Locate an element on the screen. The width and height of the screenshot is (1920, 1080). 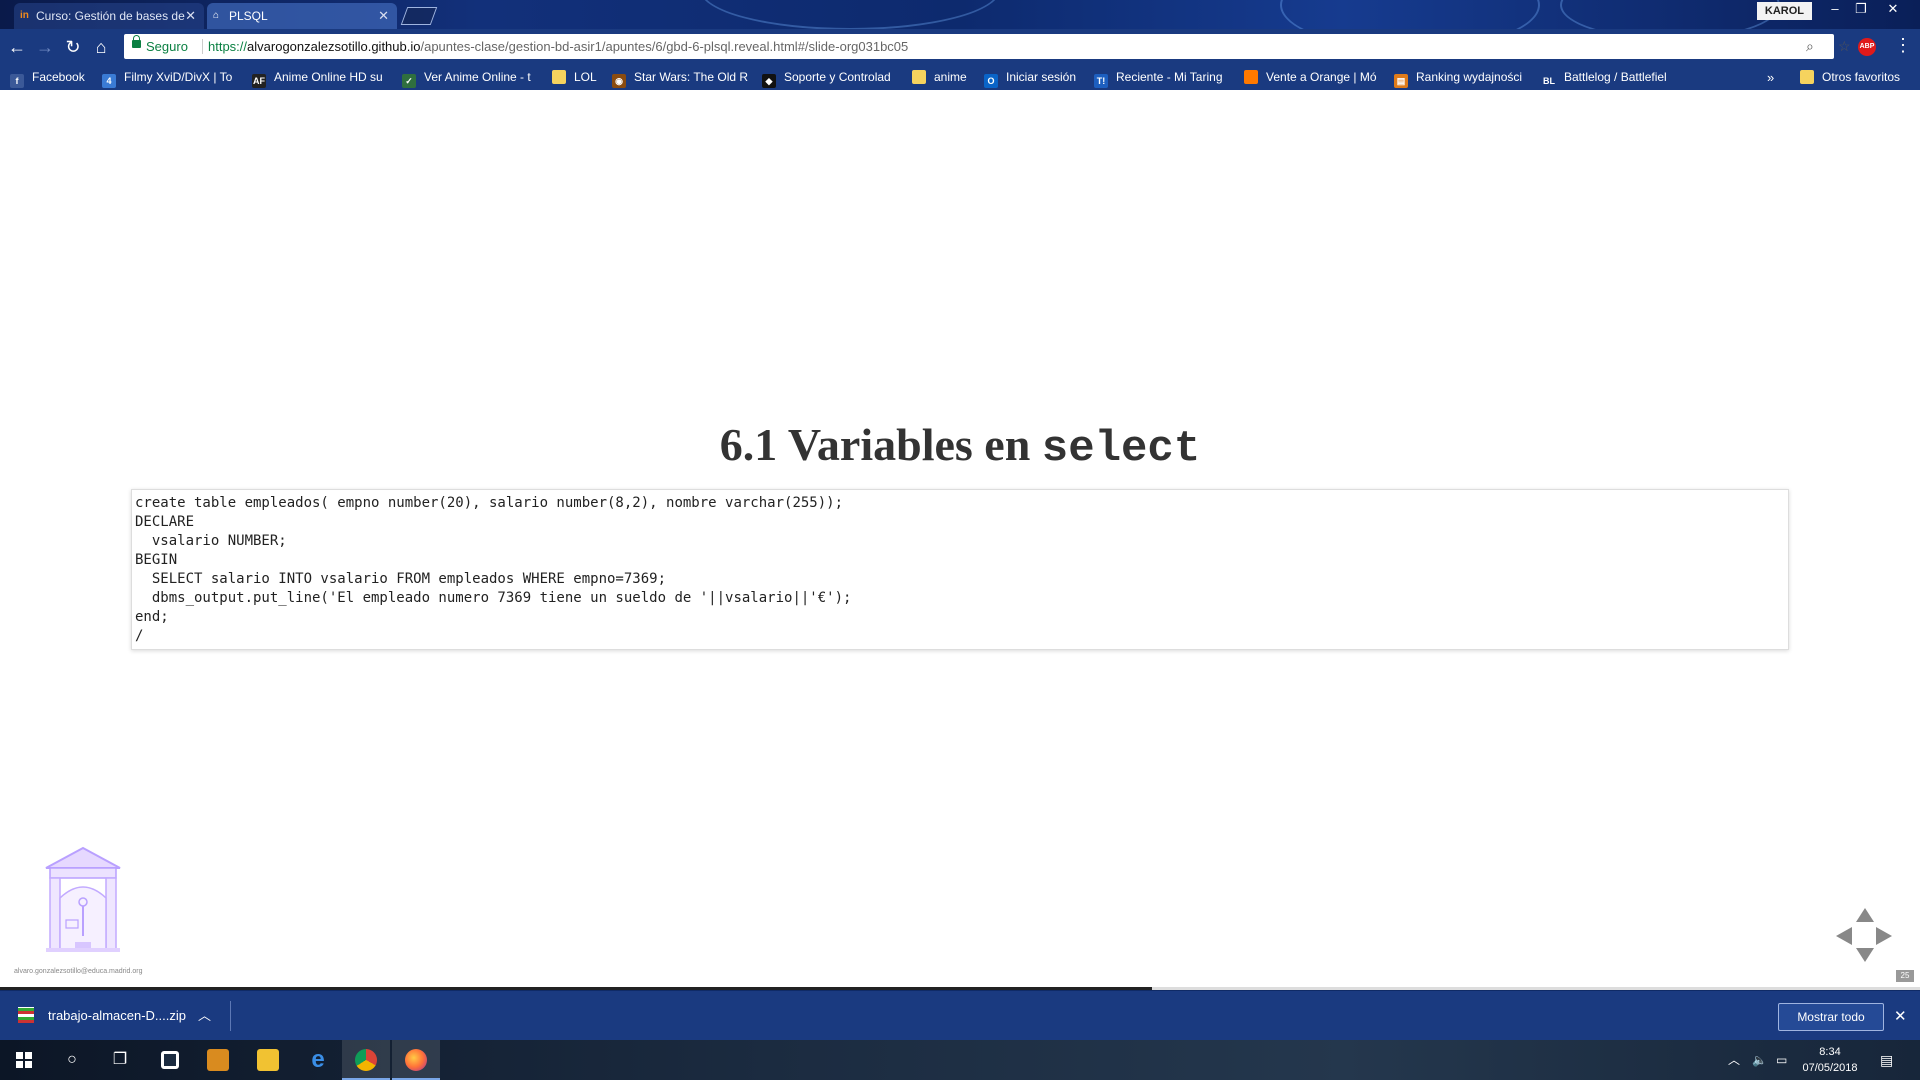
bookmark-iniciar-sesion: O Iniciar sesión is located at coordinates (1034, 77).